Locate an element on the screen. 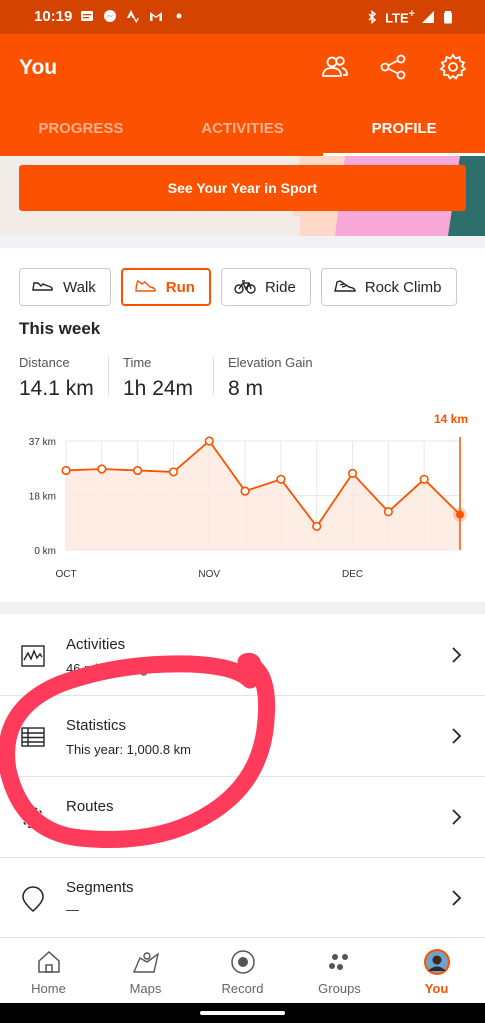 This screenshot has width=485, height=1023. sport-chip-rock-climb: Rock Climb is located at coordinates (388, 287).